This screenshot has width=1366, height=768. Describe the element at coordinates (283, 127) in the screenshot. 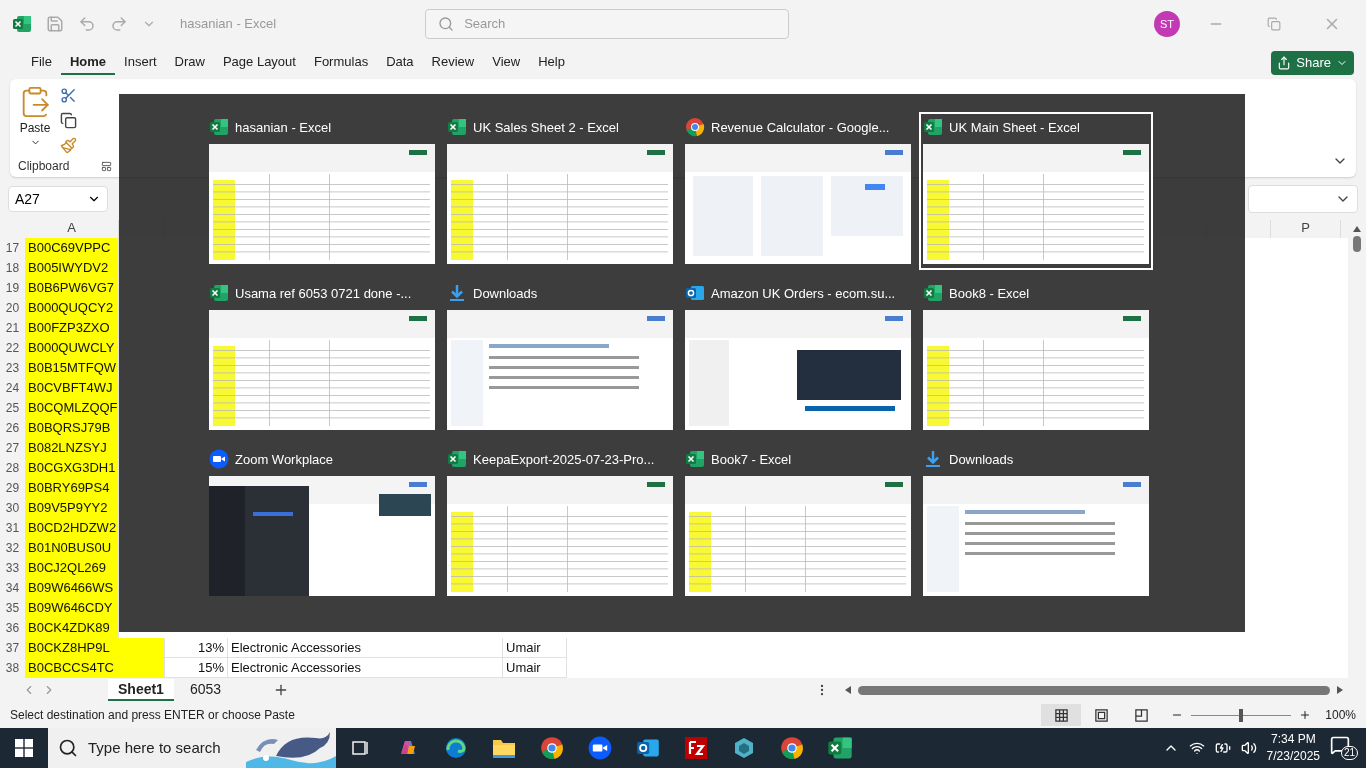

I see `window-card-title: hasanian - Excel` at that location.